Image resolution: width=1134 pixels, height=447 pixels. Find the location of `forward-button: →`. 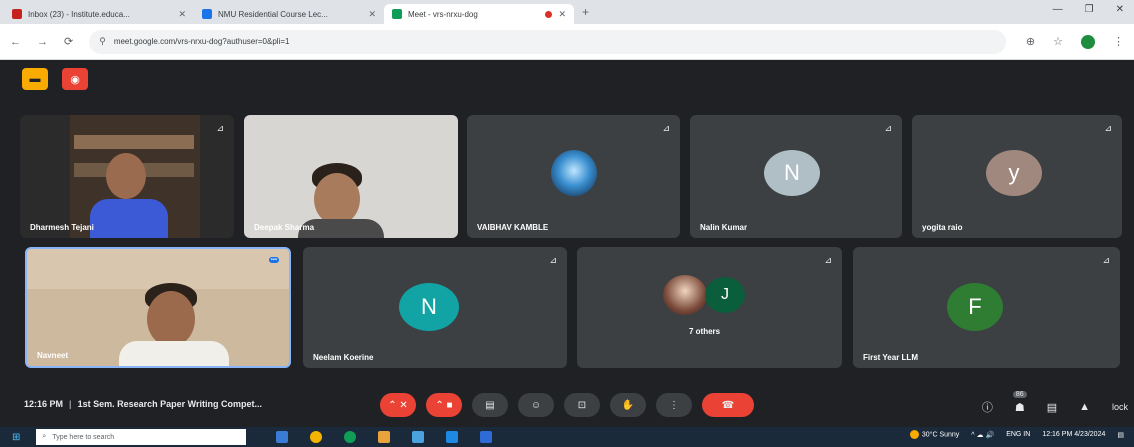

forward-button: → is located at coordinates (42, 42).